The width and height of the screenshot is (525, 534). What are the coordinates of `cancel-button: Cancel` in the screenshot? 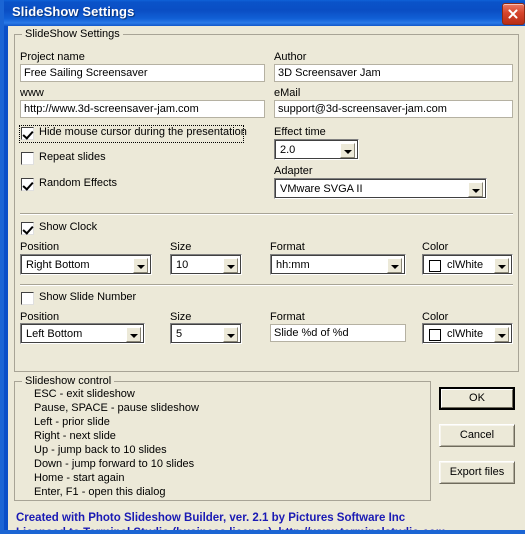 It's located at (477, 435).